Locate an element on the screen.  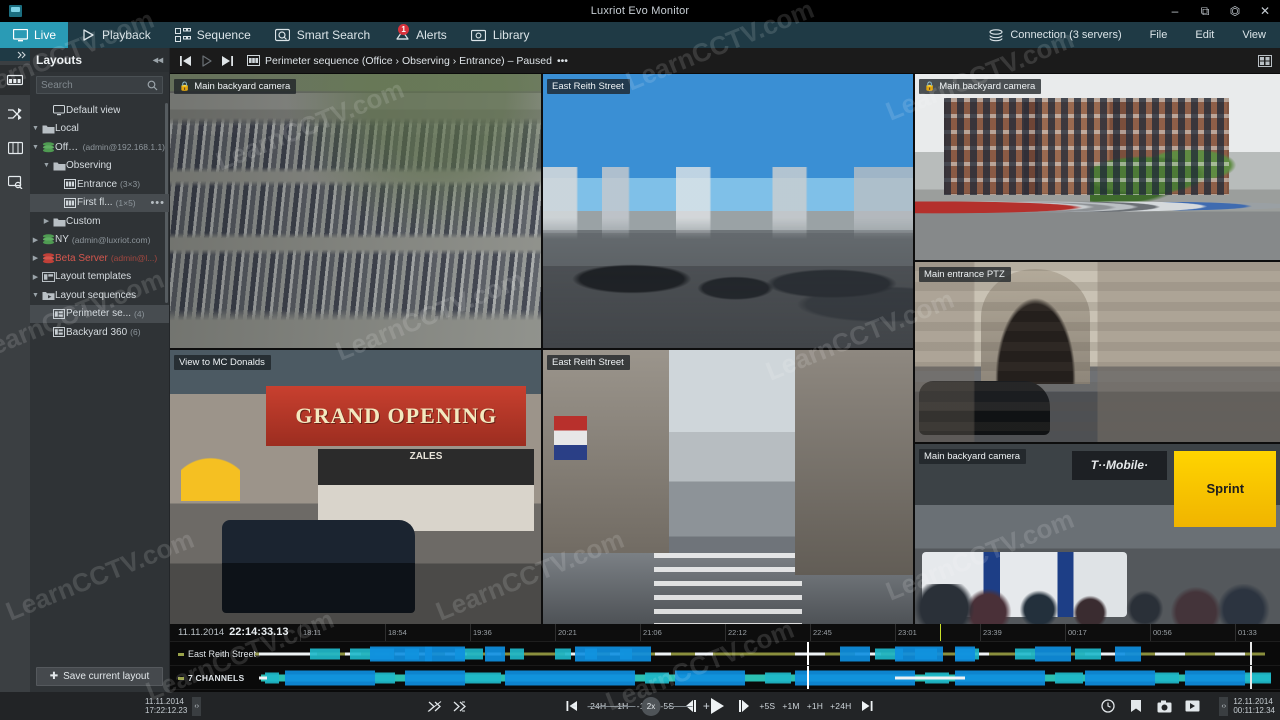
clock-icon is located at coordinates (1108, 706).